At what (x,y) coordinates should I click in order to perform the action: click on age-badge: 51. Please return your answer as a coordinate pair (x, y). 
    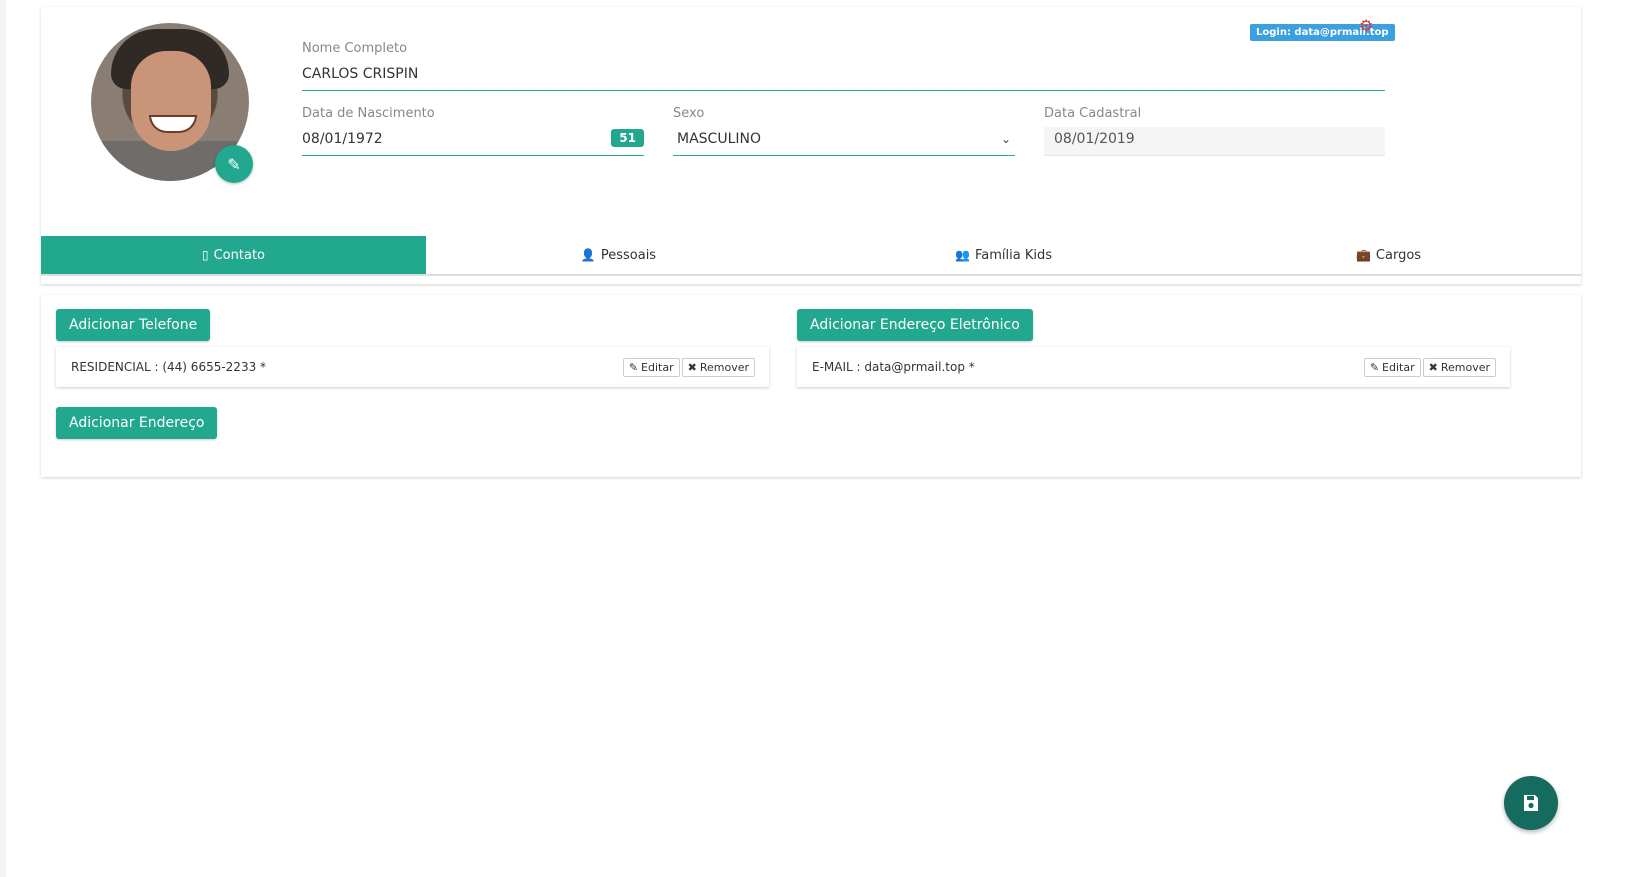
    Looking at the image, I should click on (627, 138).